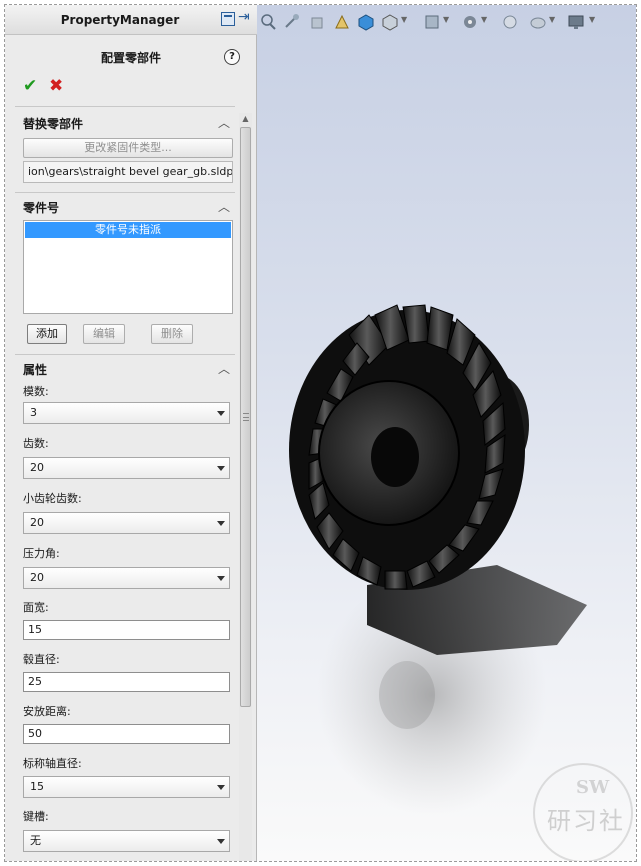  Describe the element at coordinates (245, 119) in the screenshot. I see `scroll-up-icon: ▲` at that location.